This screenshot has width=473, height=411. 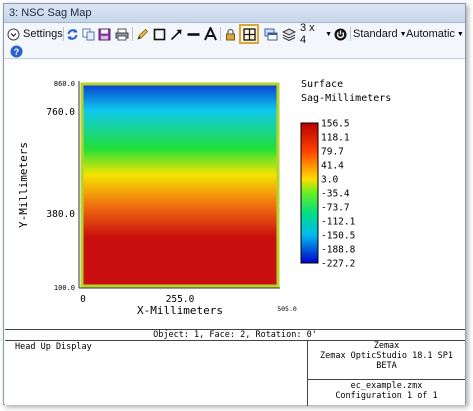 What do you see at coordinates (386, 361) in the screenshot?
I see `info-right-product: Zemax OpticStudio 18.1 SP1 BETA` at bounding box center [386, 361].